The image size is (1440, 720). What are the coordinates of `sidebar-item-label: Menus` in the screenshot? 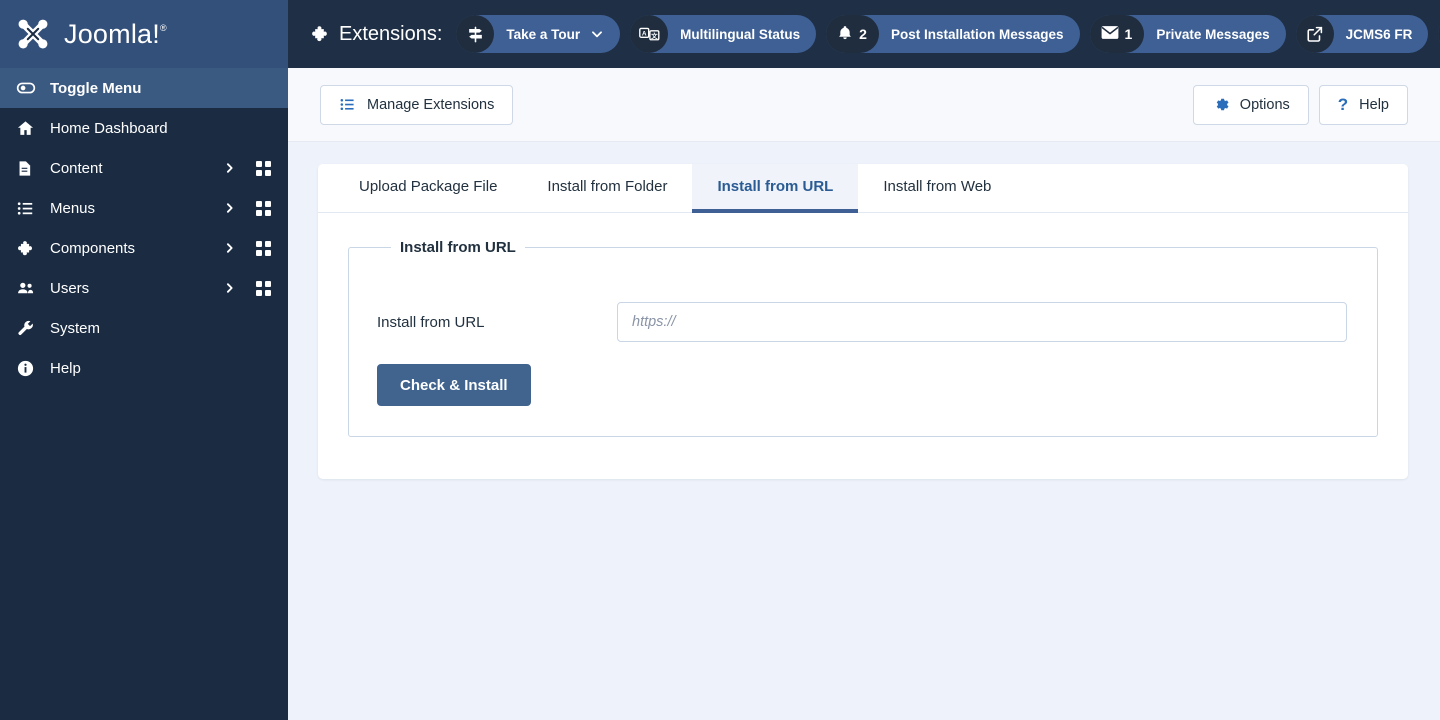 It's located at (73, 208).